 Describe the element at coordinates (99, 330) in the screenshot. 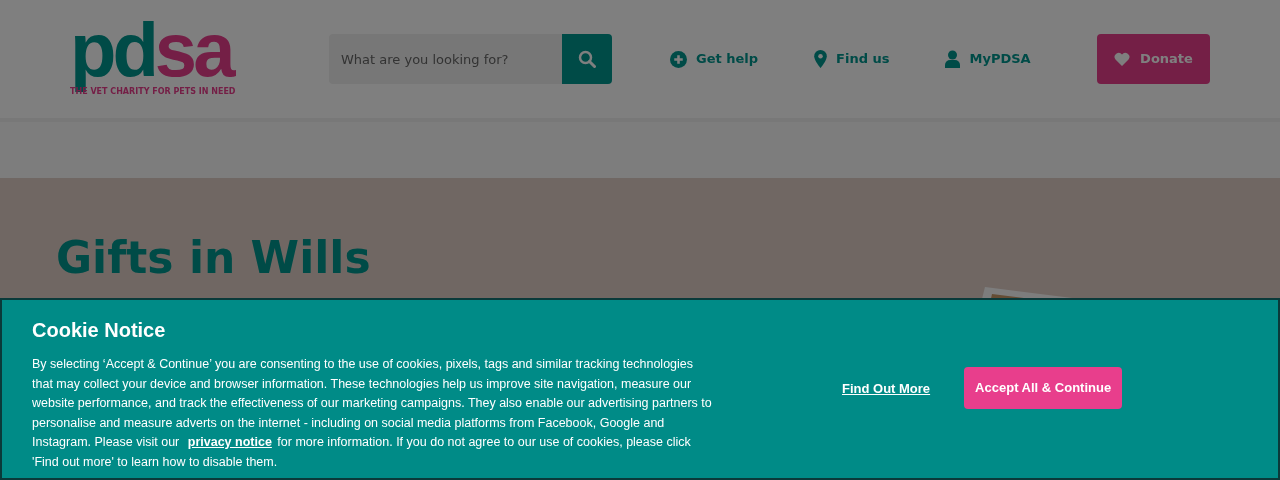

I see `cookie-notice-title: Cookie Notice` at that location.